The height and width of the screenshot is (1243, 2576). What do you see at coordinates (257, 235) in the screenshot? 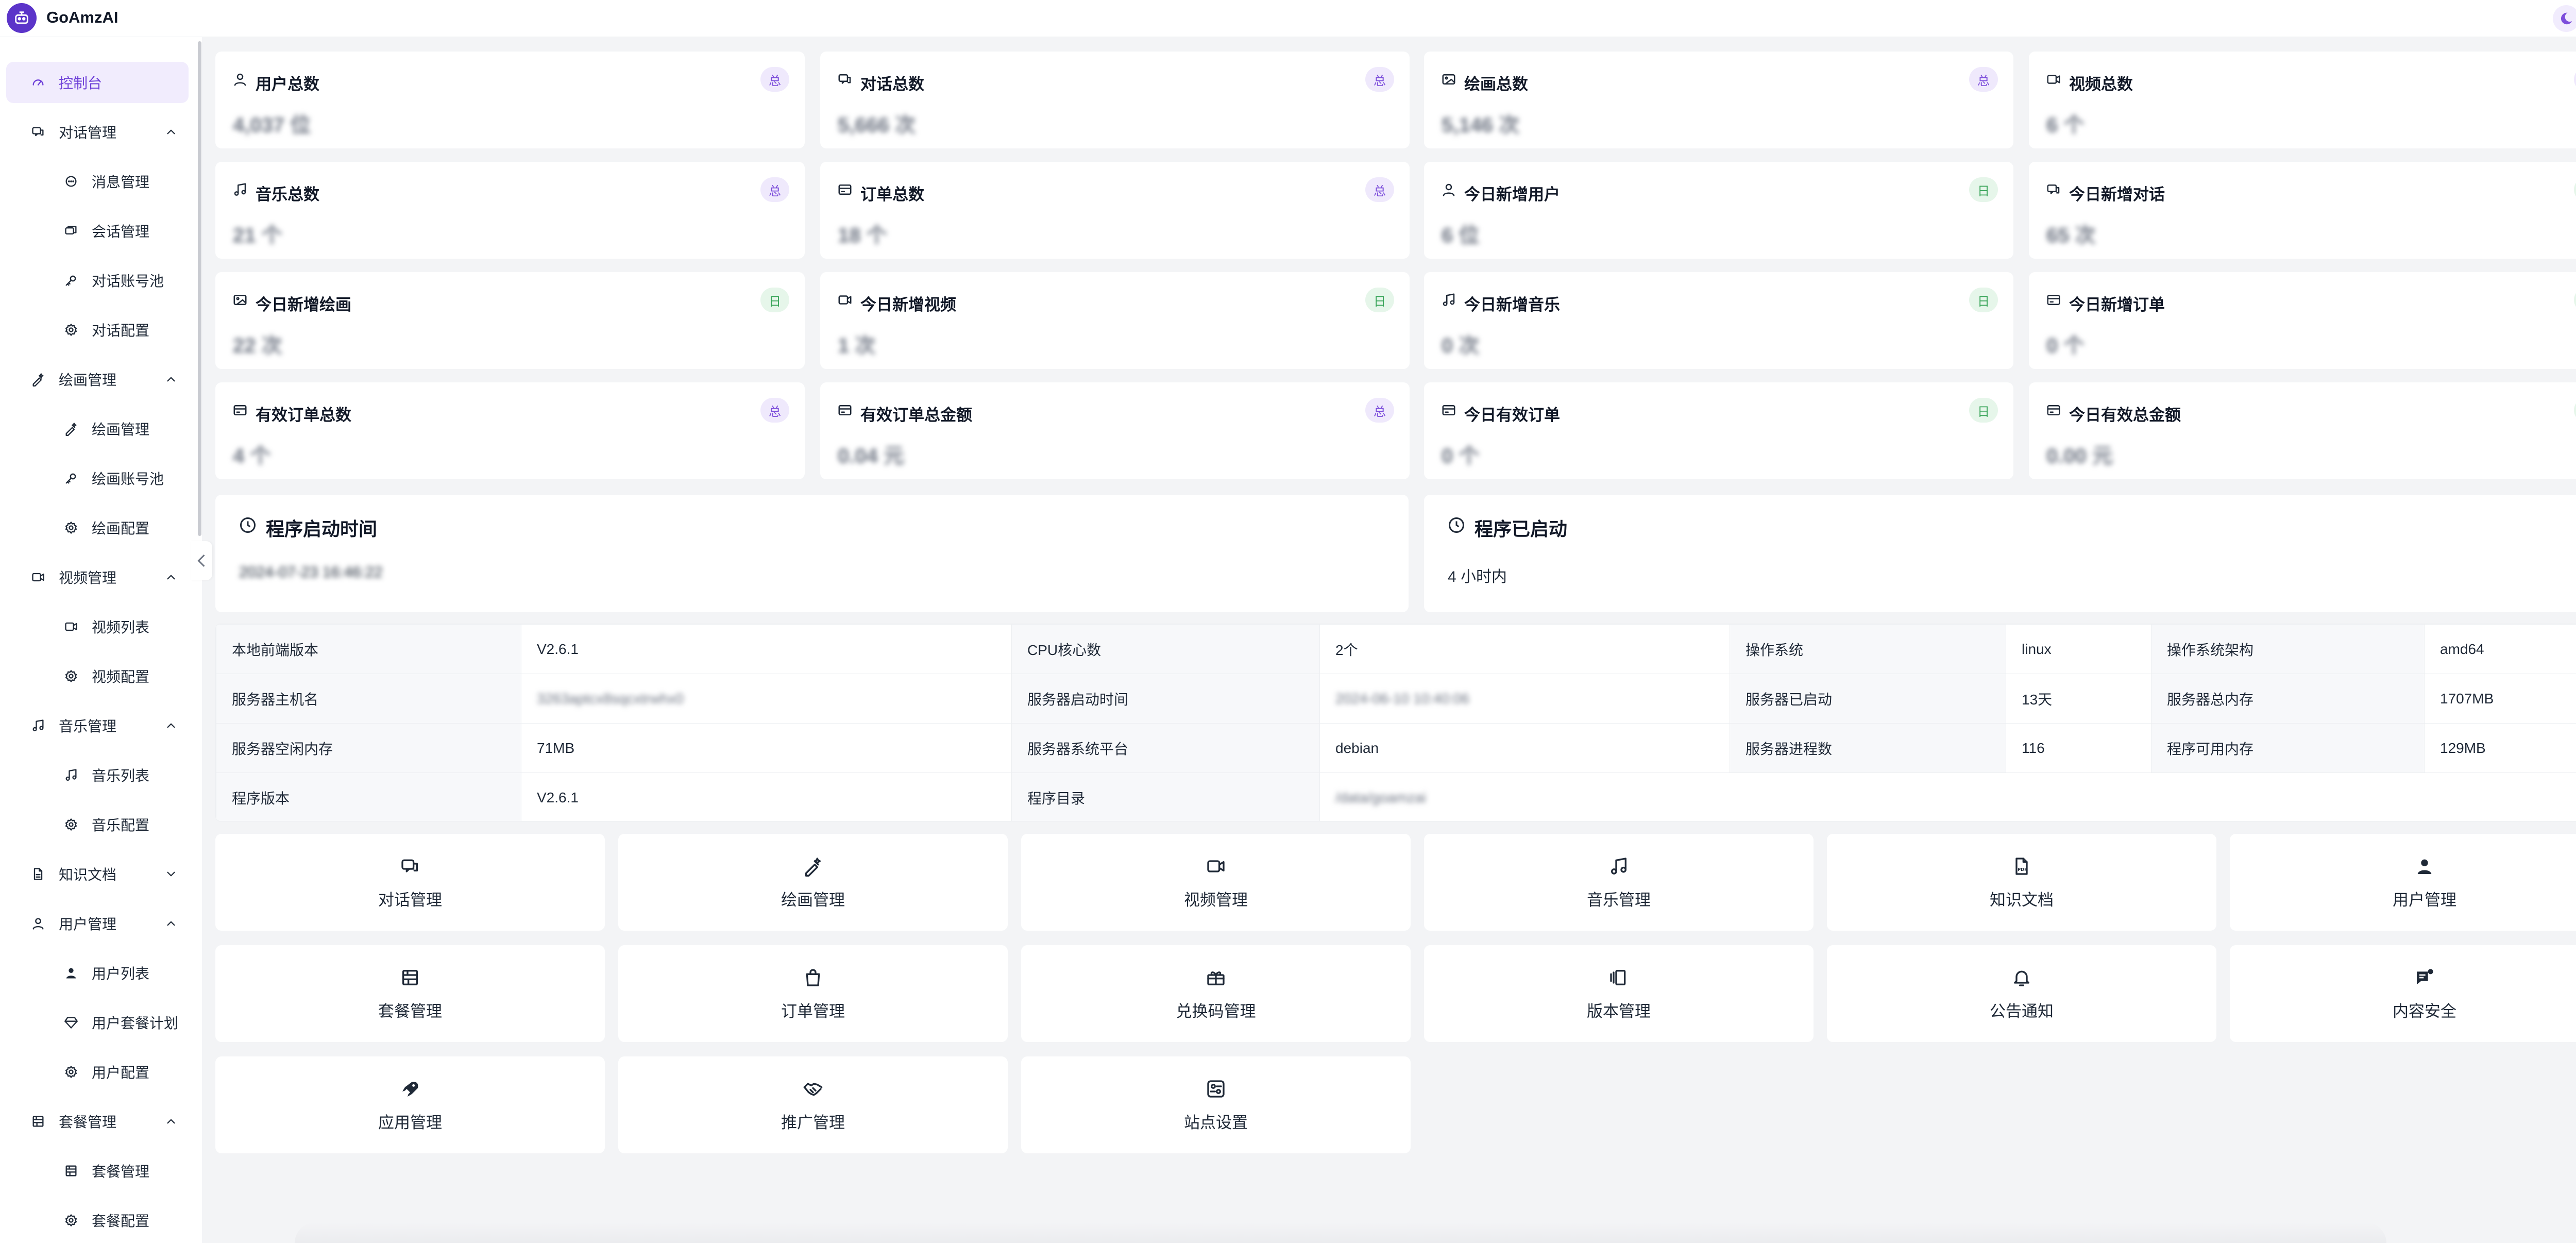
I see `stat-value: 21 个` at bounding box center [257, 235].